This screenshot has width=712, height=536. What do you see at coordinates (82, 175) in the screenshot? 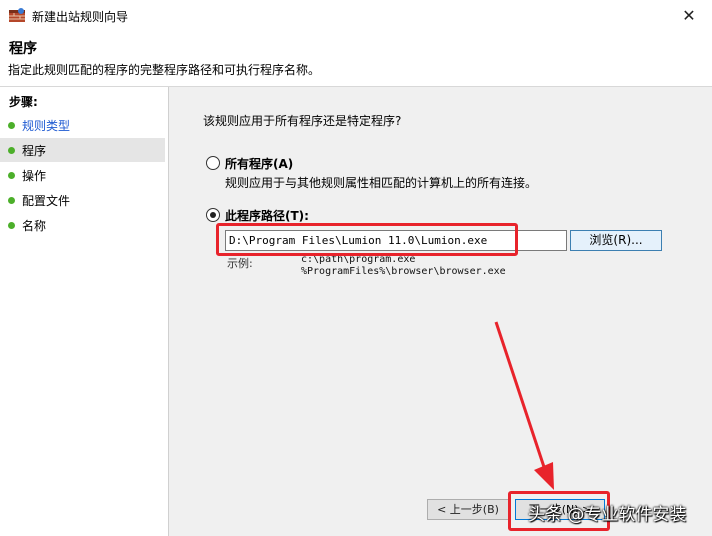
I see `step-action: 操作` at bounding box center [82, 175].